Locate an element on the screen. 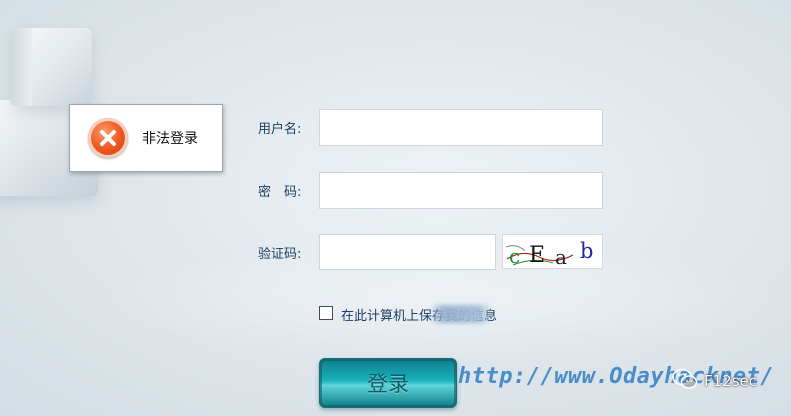 This screenshot has height=416, width=791. wechat-icon is located at coordinates (685, 381).